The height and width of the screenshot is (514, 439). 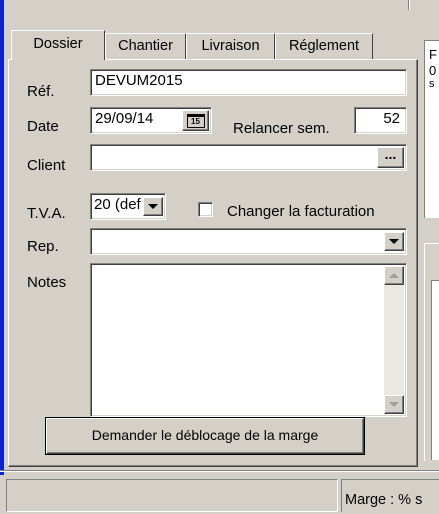 I want to click on changer-checkbox, so click(x=205, y=209).